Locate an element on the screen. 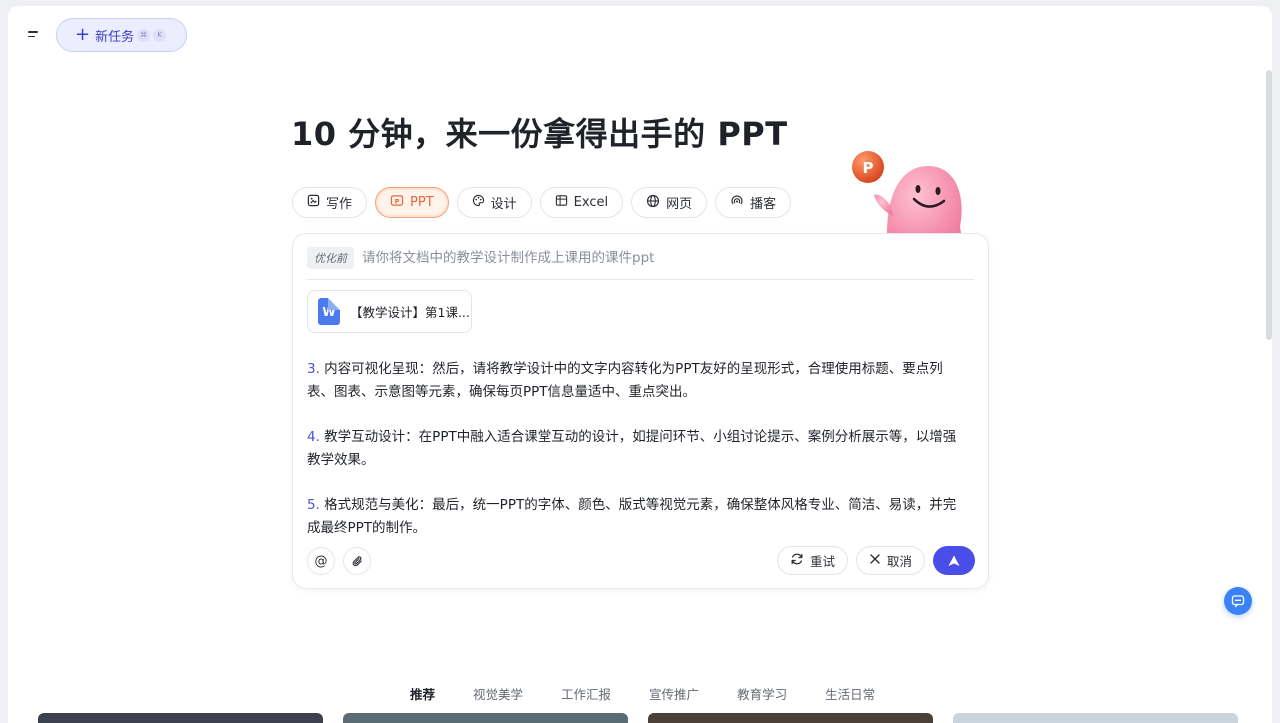  sidebar-toggle-icon is located at coordinates (36, 34).